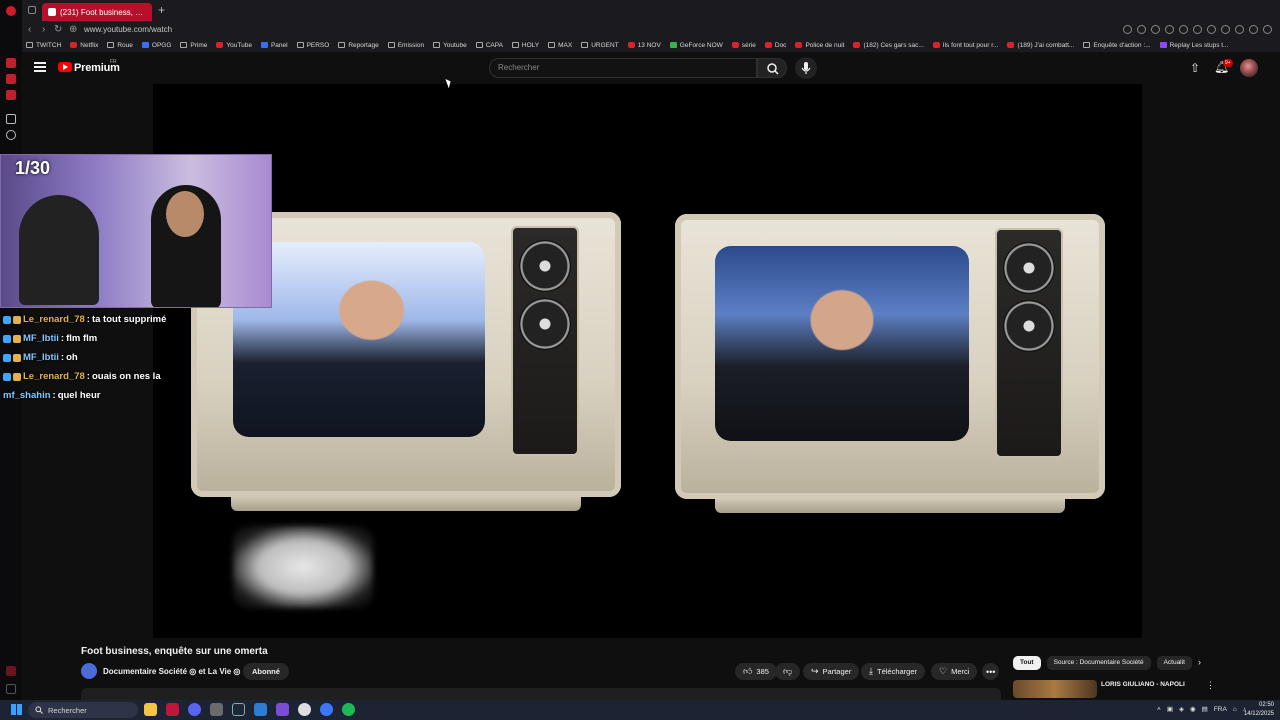 The image size is (1280, 720). Describe the element at coordinates (489, 45) in the screenshot. I see `bookmark-item: CAPA` at that location.